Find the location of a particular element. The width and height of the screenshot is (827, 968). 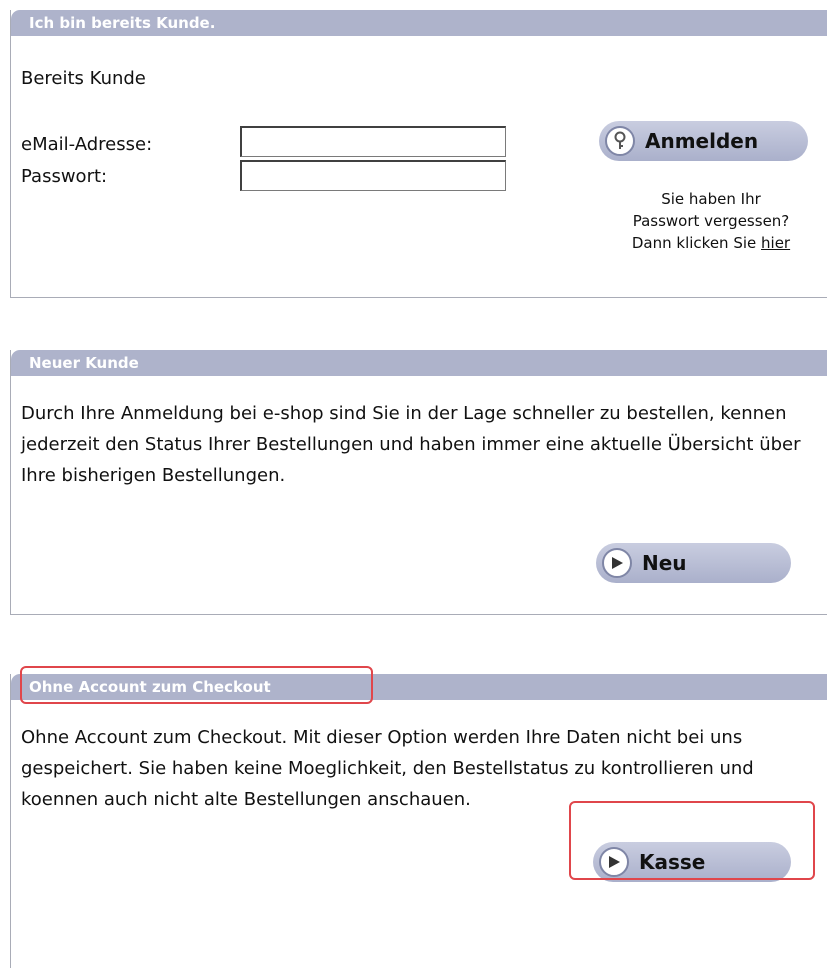

checkout-highlight-box is located at coordinates (692, 840).